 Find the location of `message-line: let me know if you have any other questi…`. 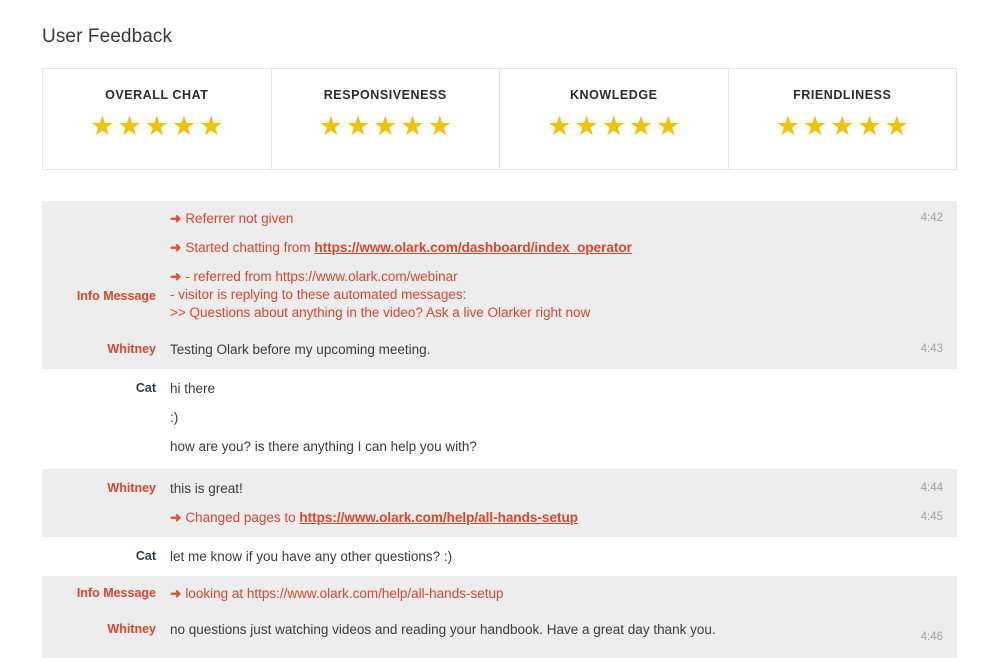

message-line: let me know if you have any other questi… is located at coordinates (529, 556).